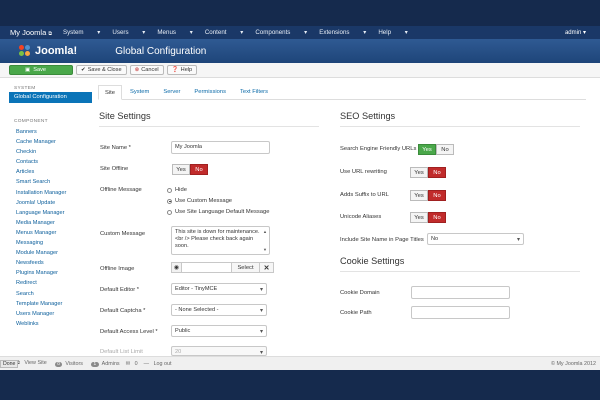 Image resolution: width=600 pixels, height=400 pixels. What do you see at coordinates (475, 239) in the screenshot?
I see `site-name-in-titles-select: No` at bounding box center [475, 239].